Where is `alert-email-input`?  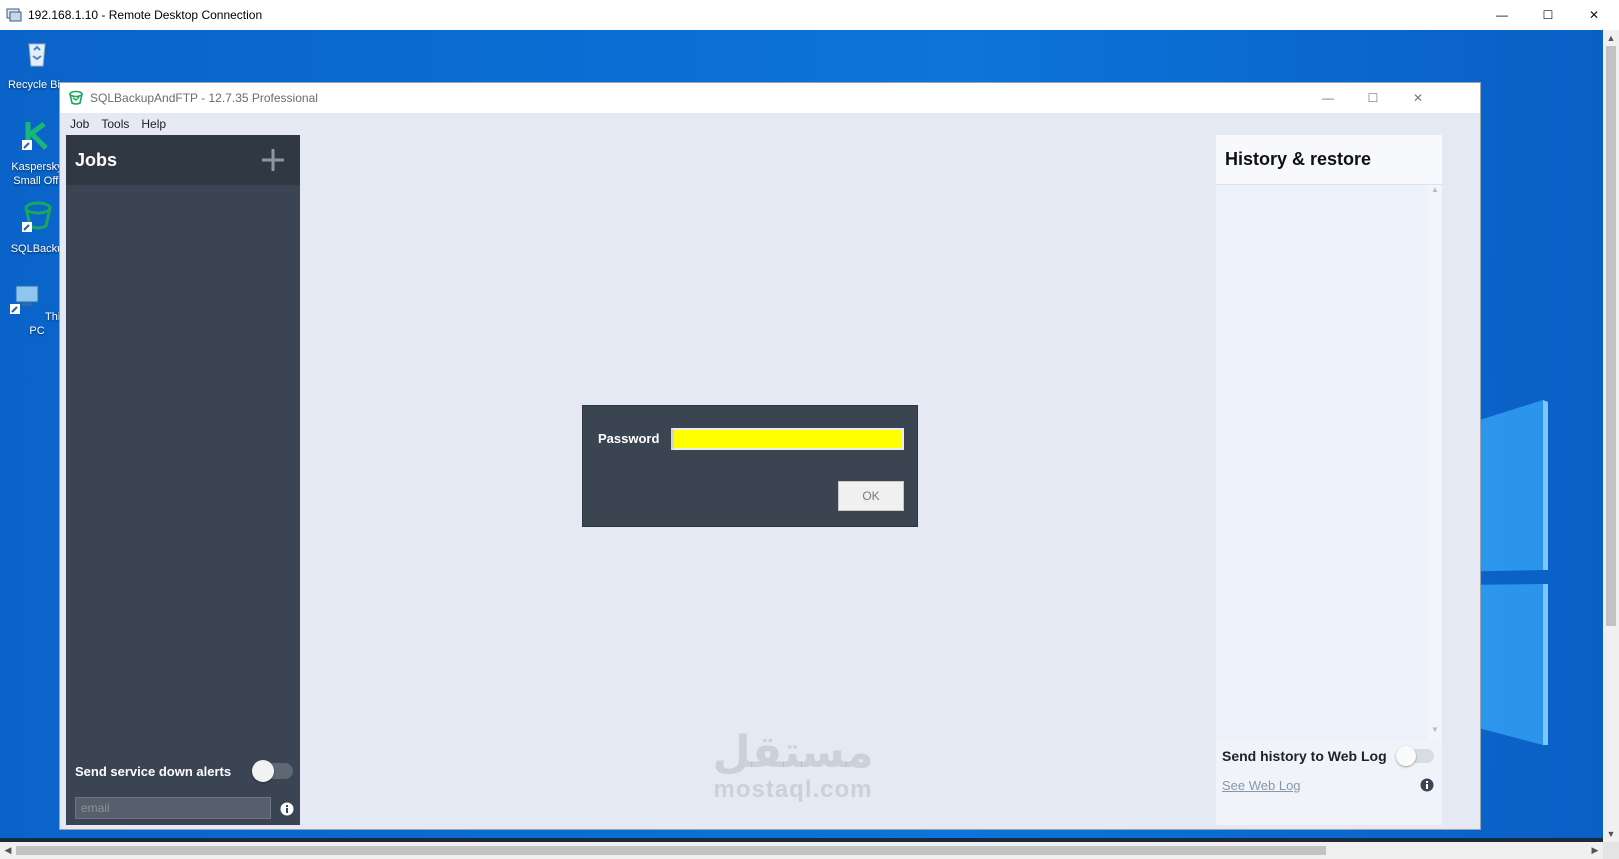
alert-email-input is located at coordinates (173, 808).